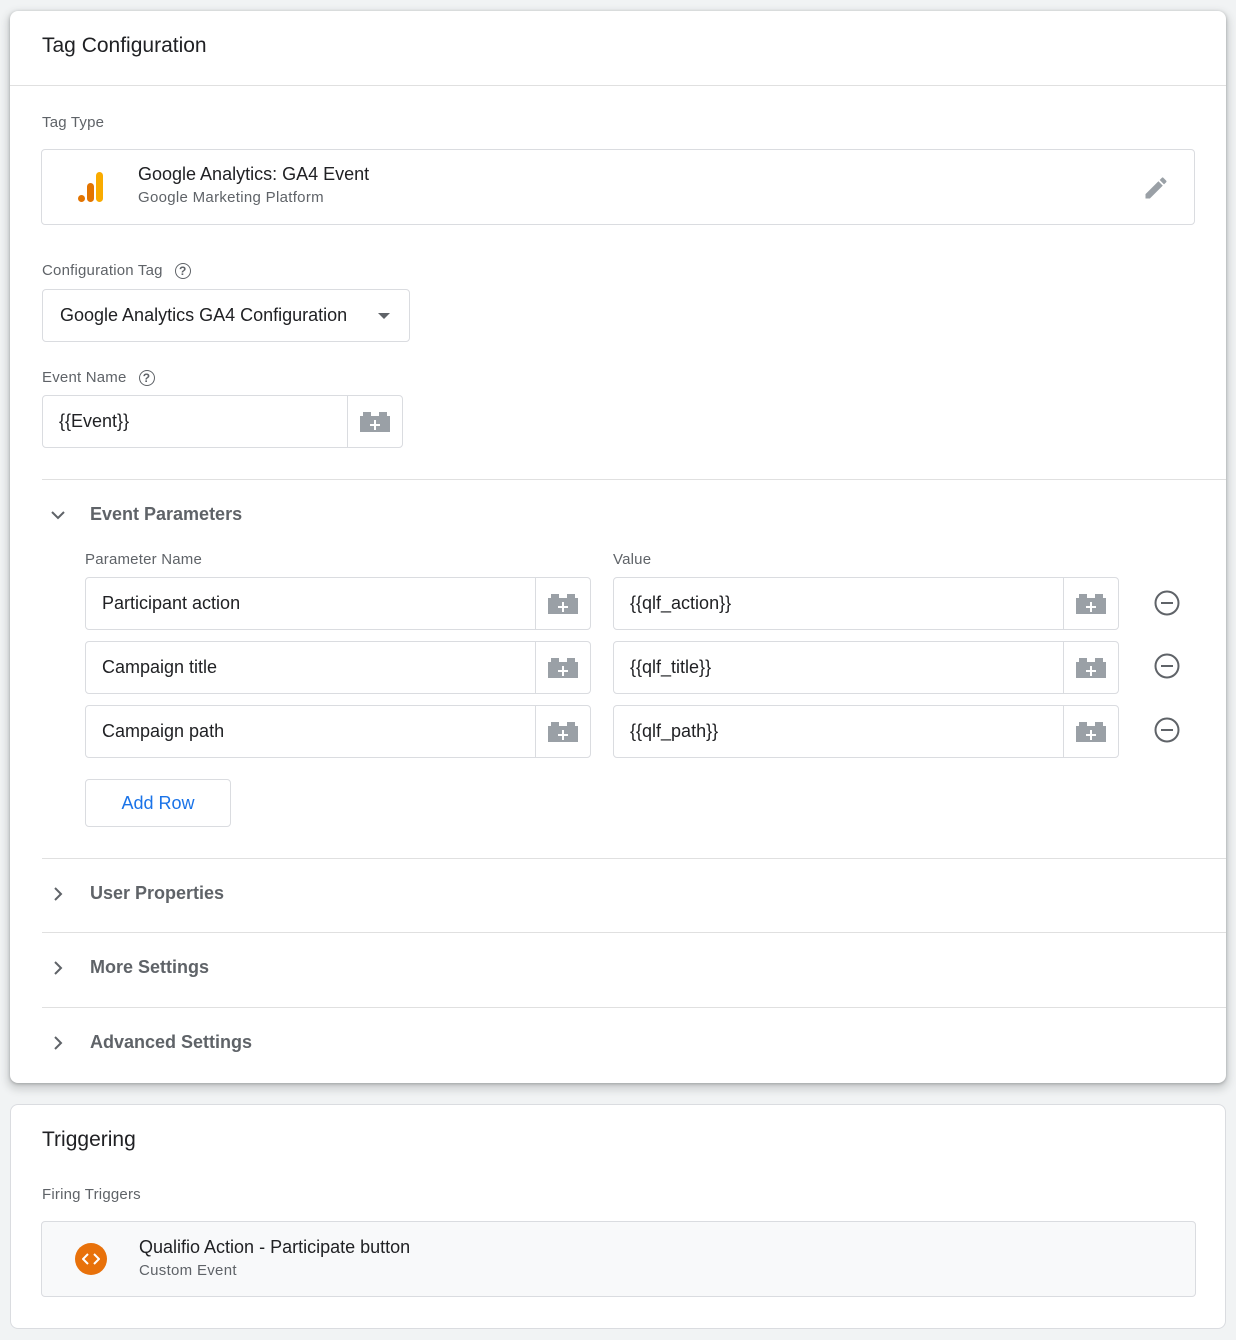  I want to click on edit-pencil-icon, so click(1156, 188).